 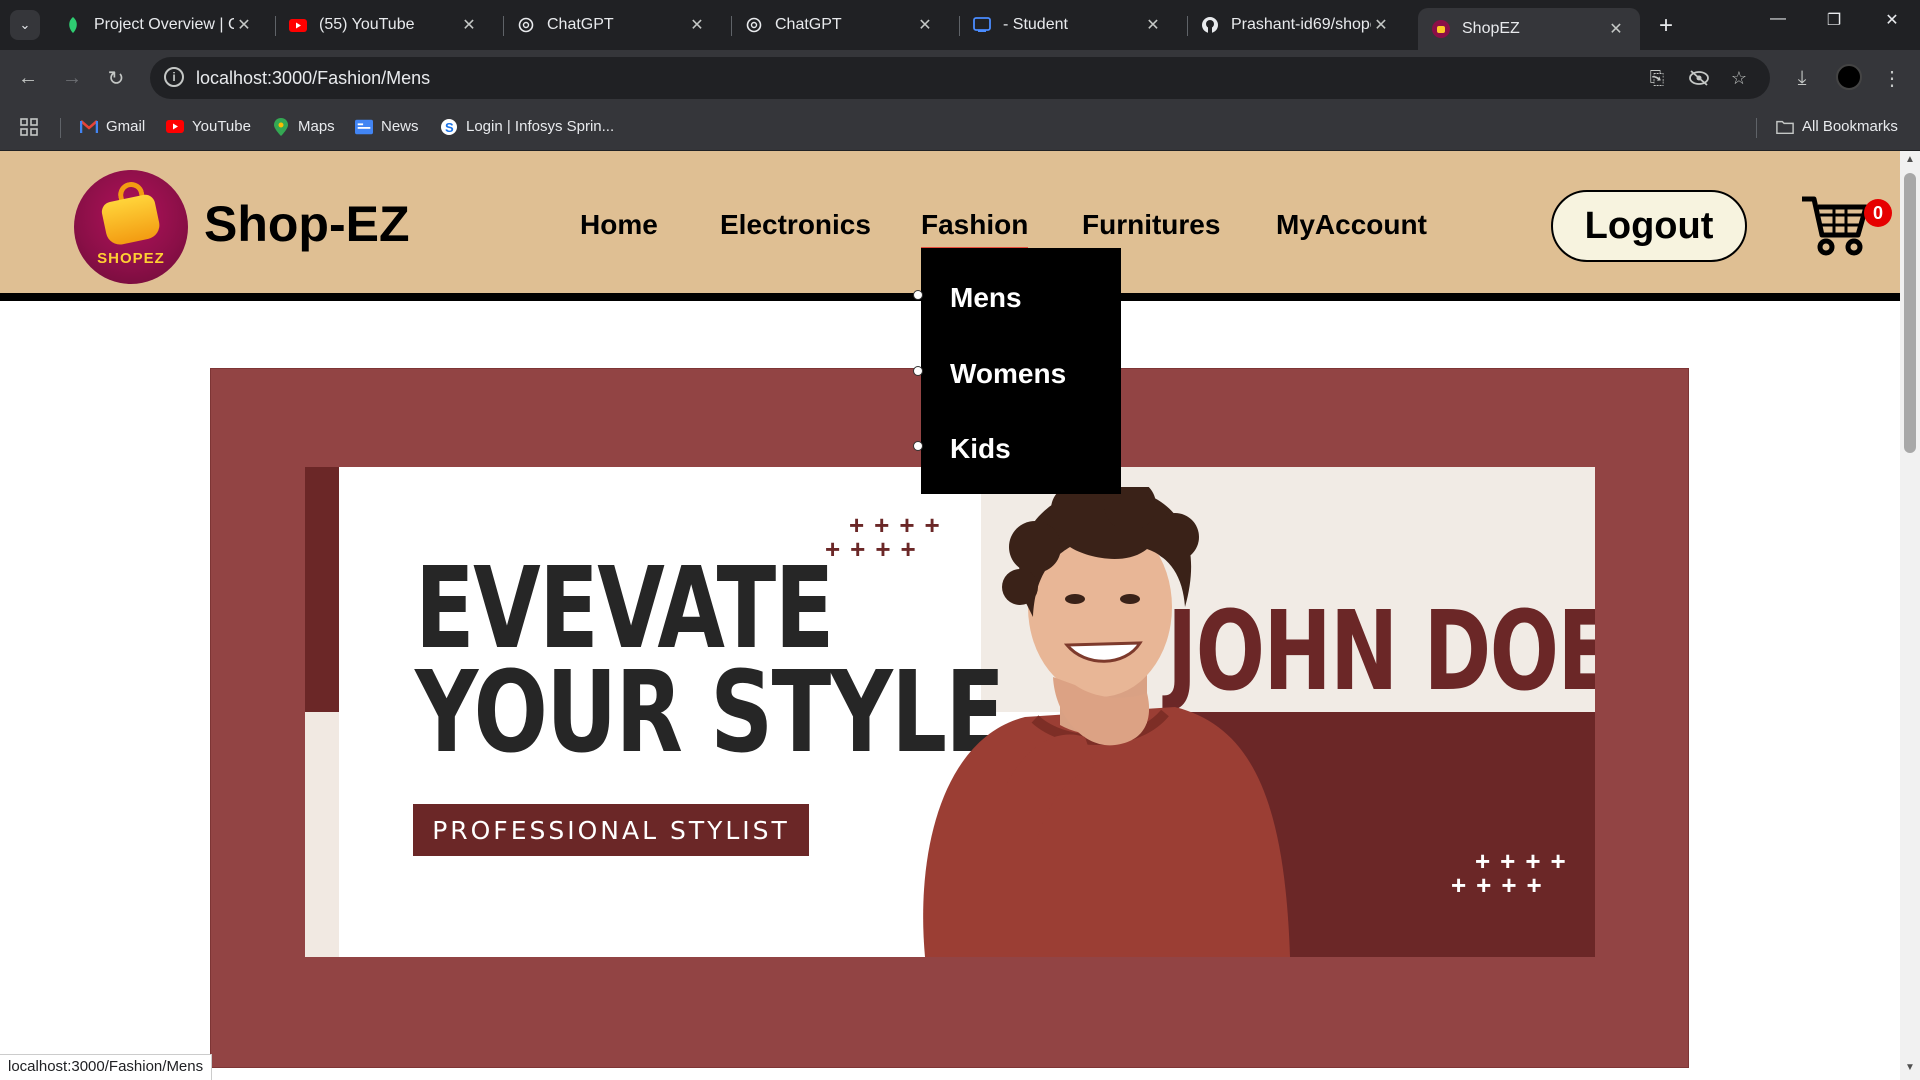 I want to click on maps-pin-icon, so click(x=281, y=126).